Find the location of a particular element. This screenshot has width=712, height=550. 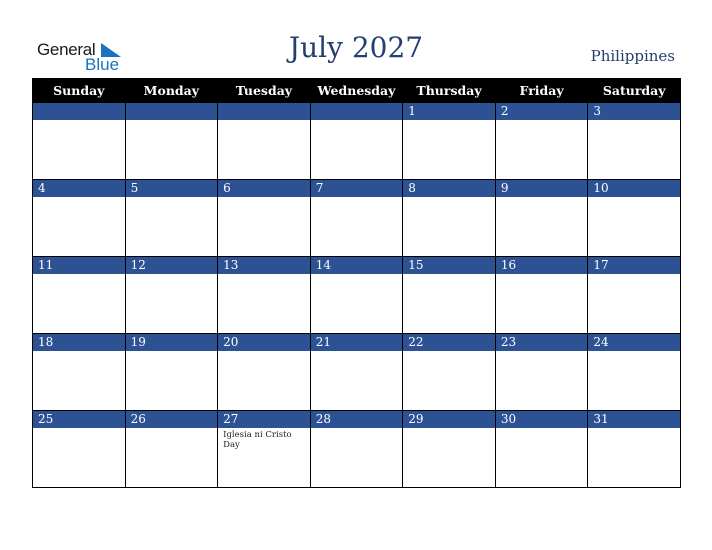

day-number: 3 is located at coordinates (634, 111).